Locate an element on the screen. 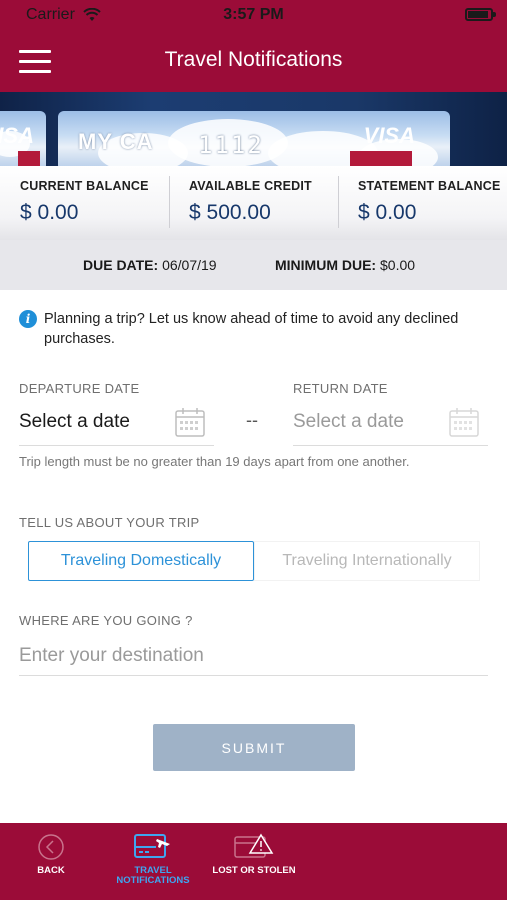  available-credit: AVAILABLE CREDIT $ 500.00 is located at coordinates (253, 203).